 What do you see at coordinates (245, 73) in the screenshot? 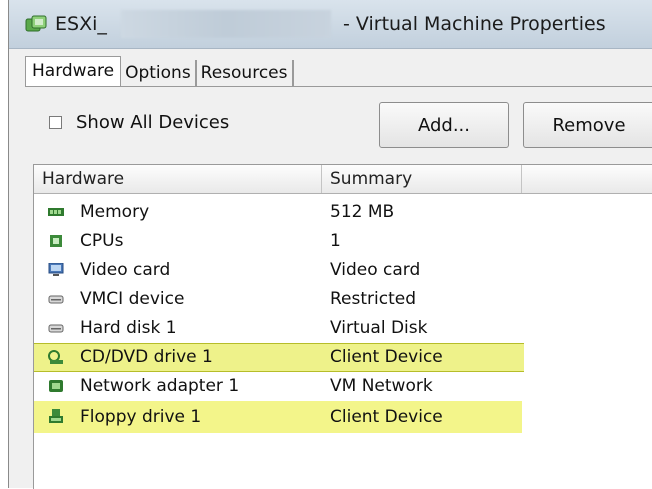
I see `tab-resources: Resources` at bounding box center [245, 73].